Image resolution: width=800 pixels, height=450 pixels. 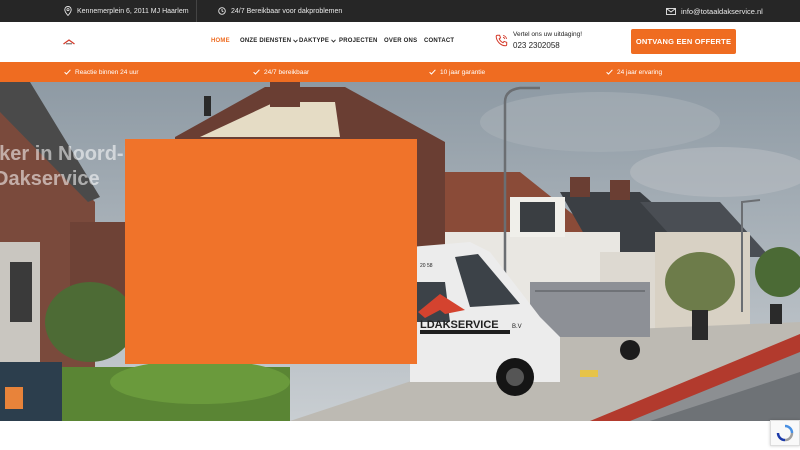 What do you see at coordinates (457, 72) in the screenshot?
I see `feature-item: 10 jaar garantie` at bounding box center [457, 72].